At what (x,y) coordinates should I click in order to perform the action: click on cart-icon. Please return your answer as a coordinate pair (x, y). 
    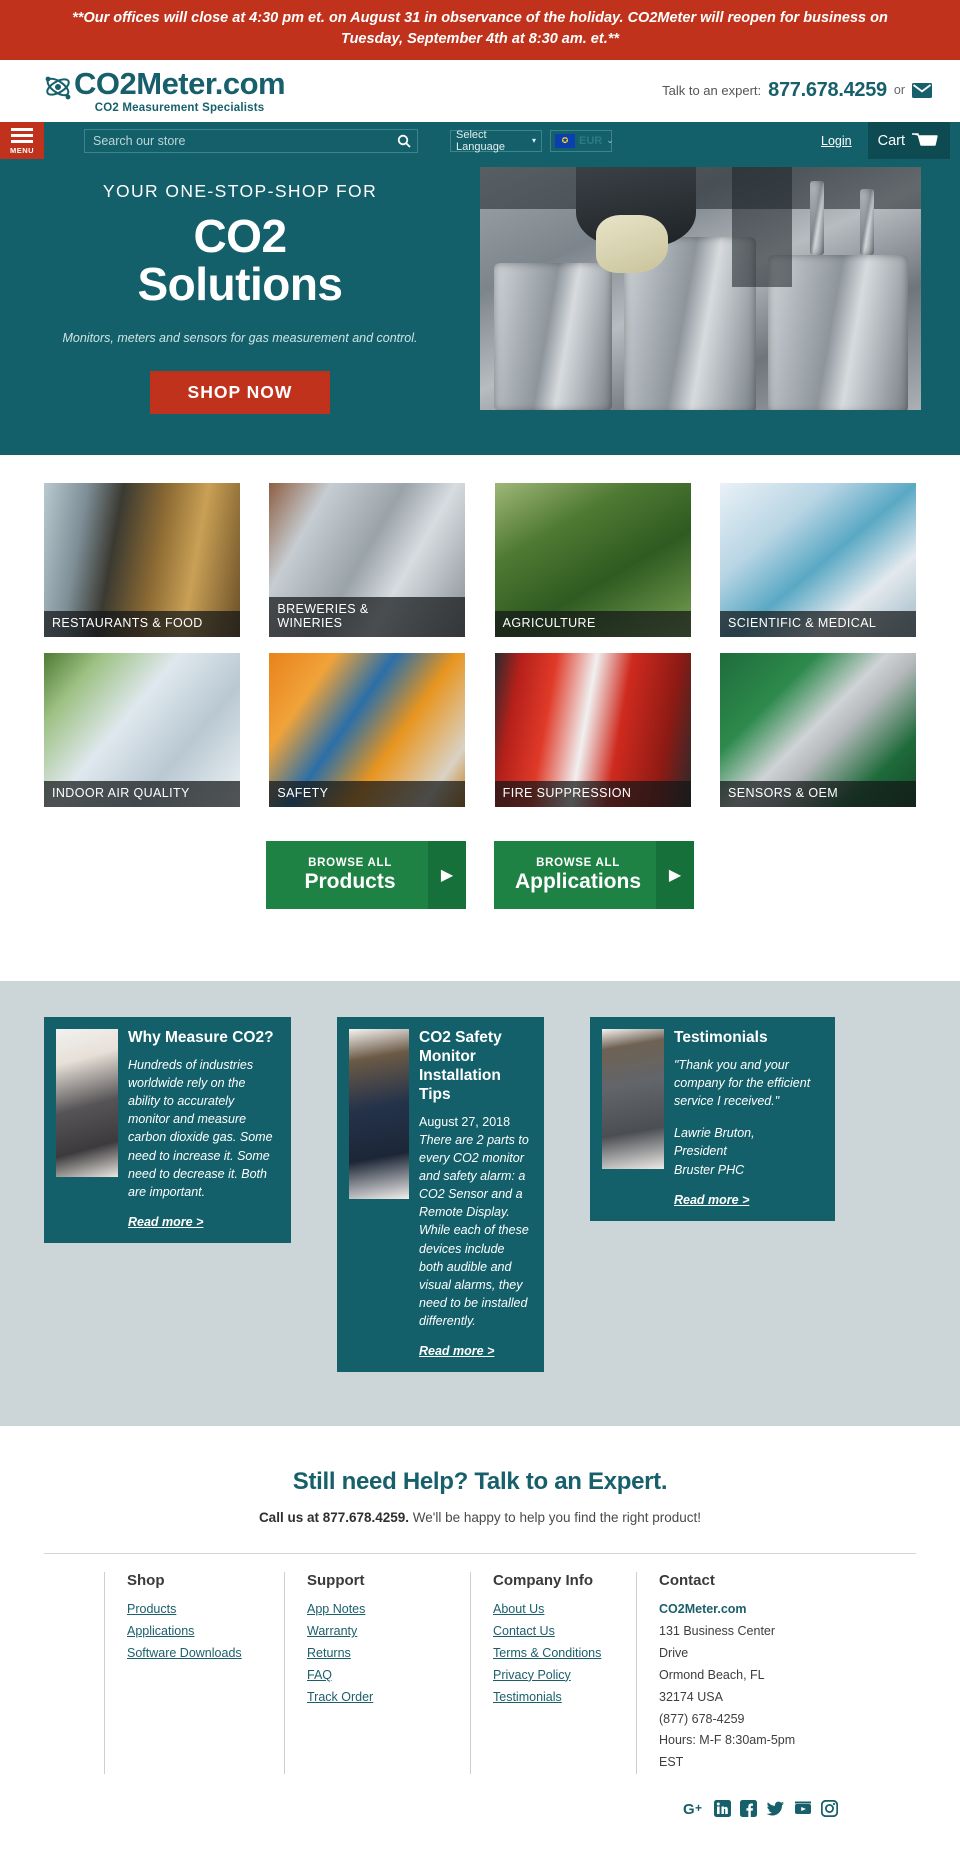
    Looking at the image, I should click on (925, 139).